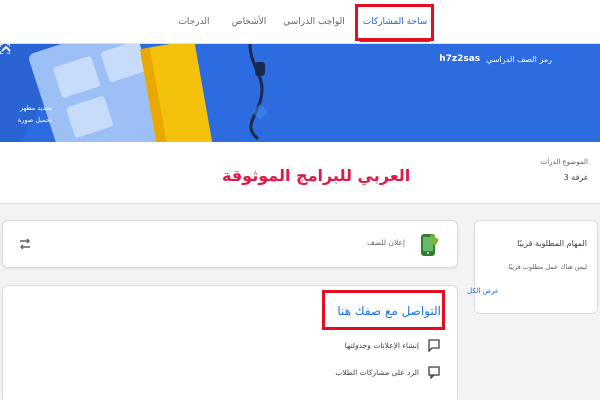  What do you see at coordinates (230, 244) in the screenshot?
I see `announce-bar: إعلان للصف` at bounding box center [230, 244].